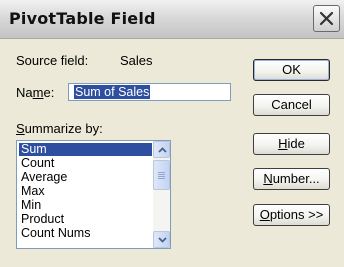 This screenshot has height=267, width=344. I want to click on name-input-value: Sum of Sales, so click(112, 92).